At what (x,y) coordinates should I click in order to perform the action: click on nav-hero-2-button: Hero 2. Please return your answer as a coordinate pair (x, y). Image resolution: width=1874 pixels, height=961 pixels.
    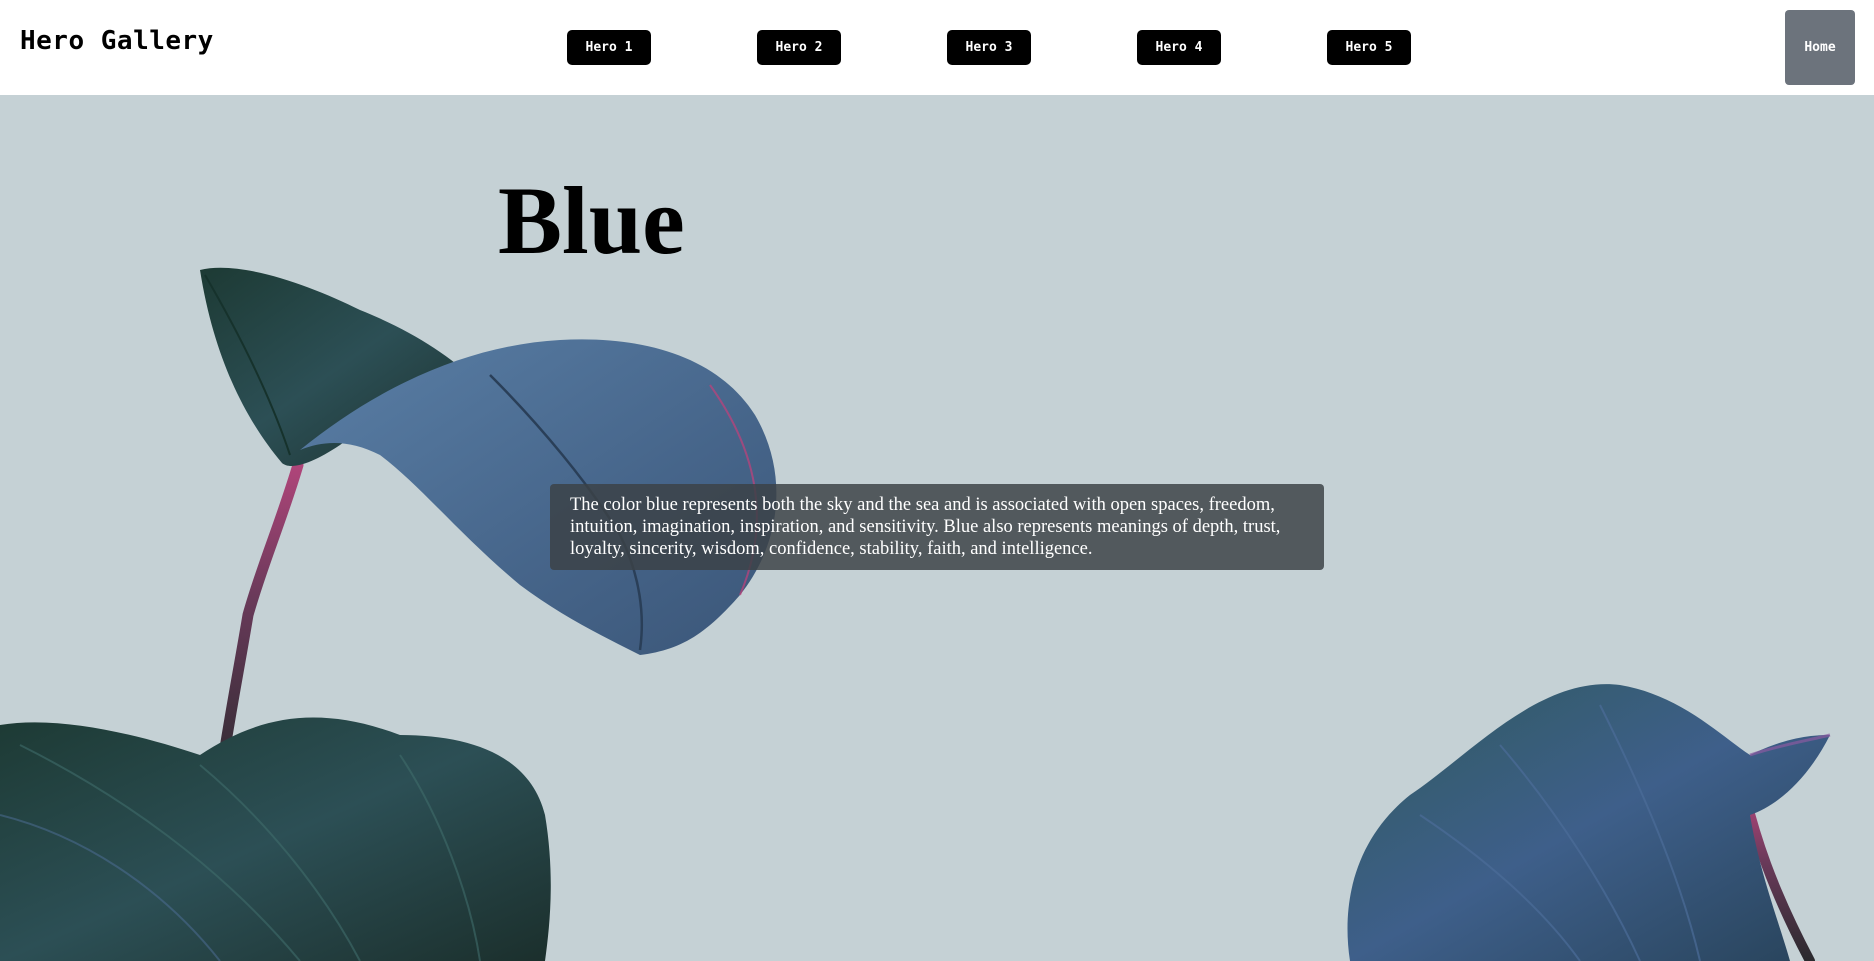
    Looking at the image, I should click on (799, 47).